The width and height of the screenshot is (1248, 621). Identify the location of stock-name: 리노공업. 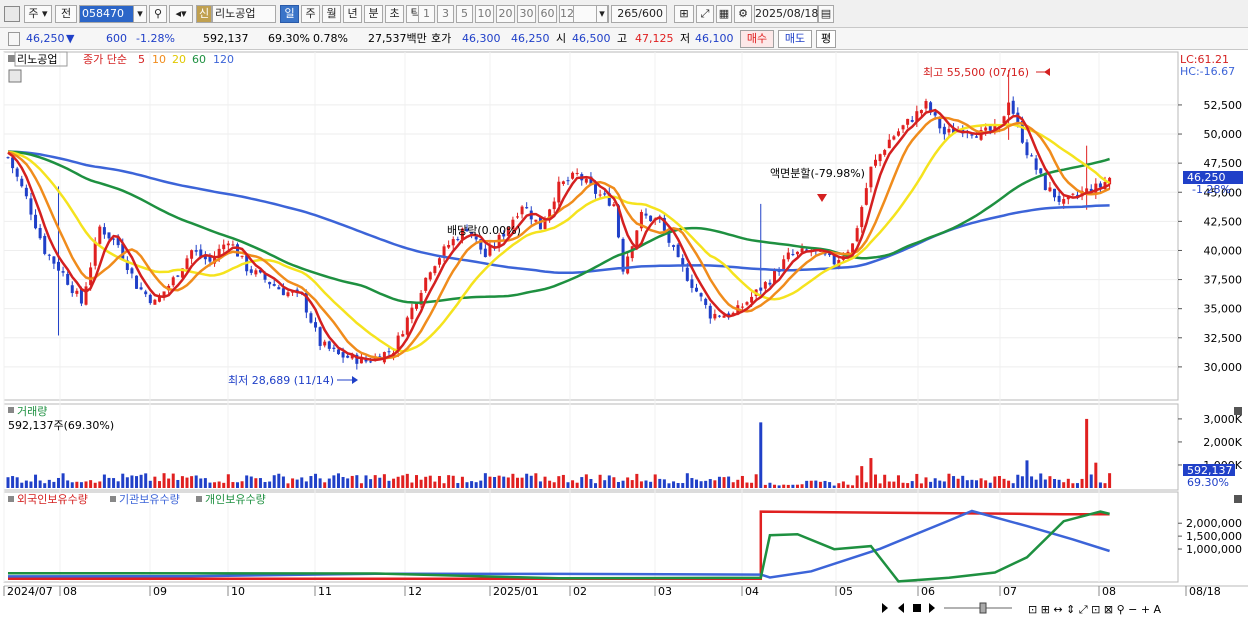
(244, 14).